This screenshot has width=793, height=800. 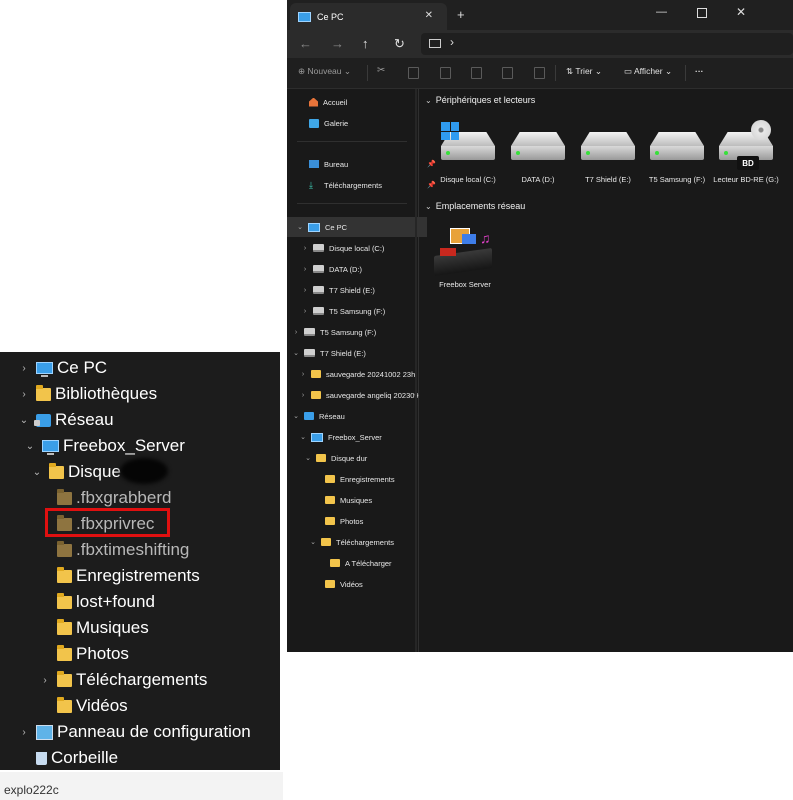 I want to click on new-button: ⊕ Nouveau ⌄, so click(x=324, y=71).